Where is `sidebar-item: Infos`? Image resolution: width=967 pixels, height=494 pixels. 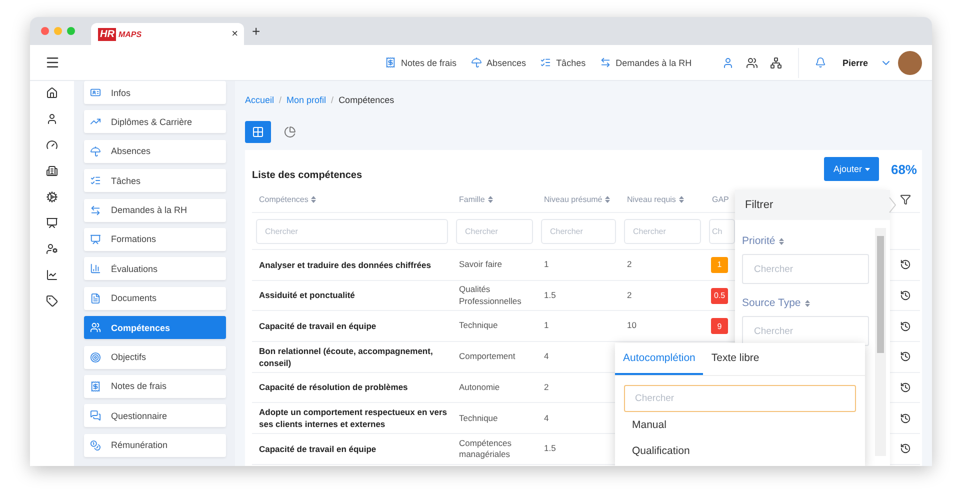
sidebar-item: Infos is located at coordinates (155, 92).